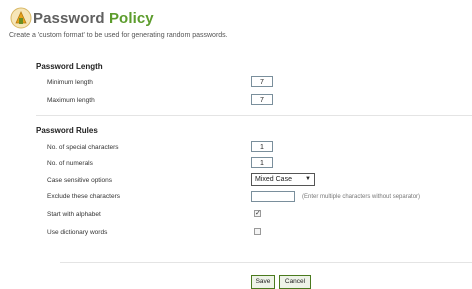 The height and width of the screenshot is (289, 472). I want to click on save-button: Save, so click(263, 282).